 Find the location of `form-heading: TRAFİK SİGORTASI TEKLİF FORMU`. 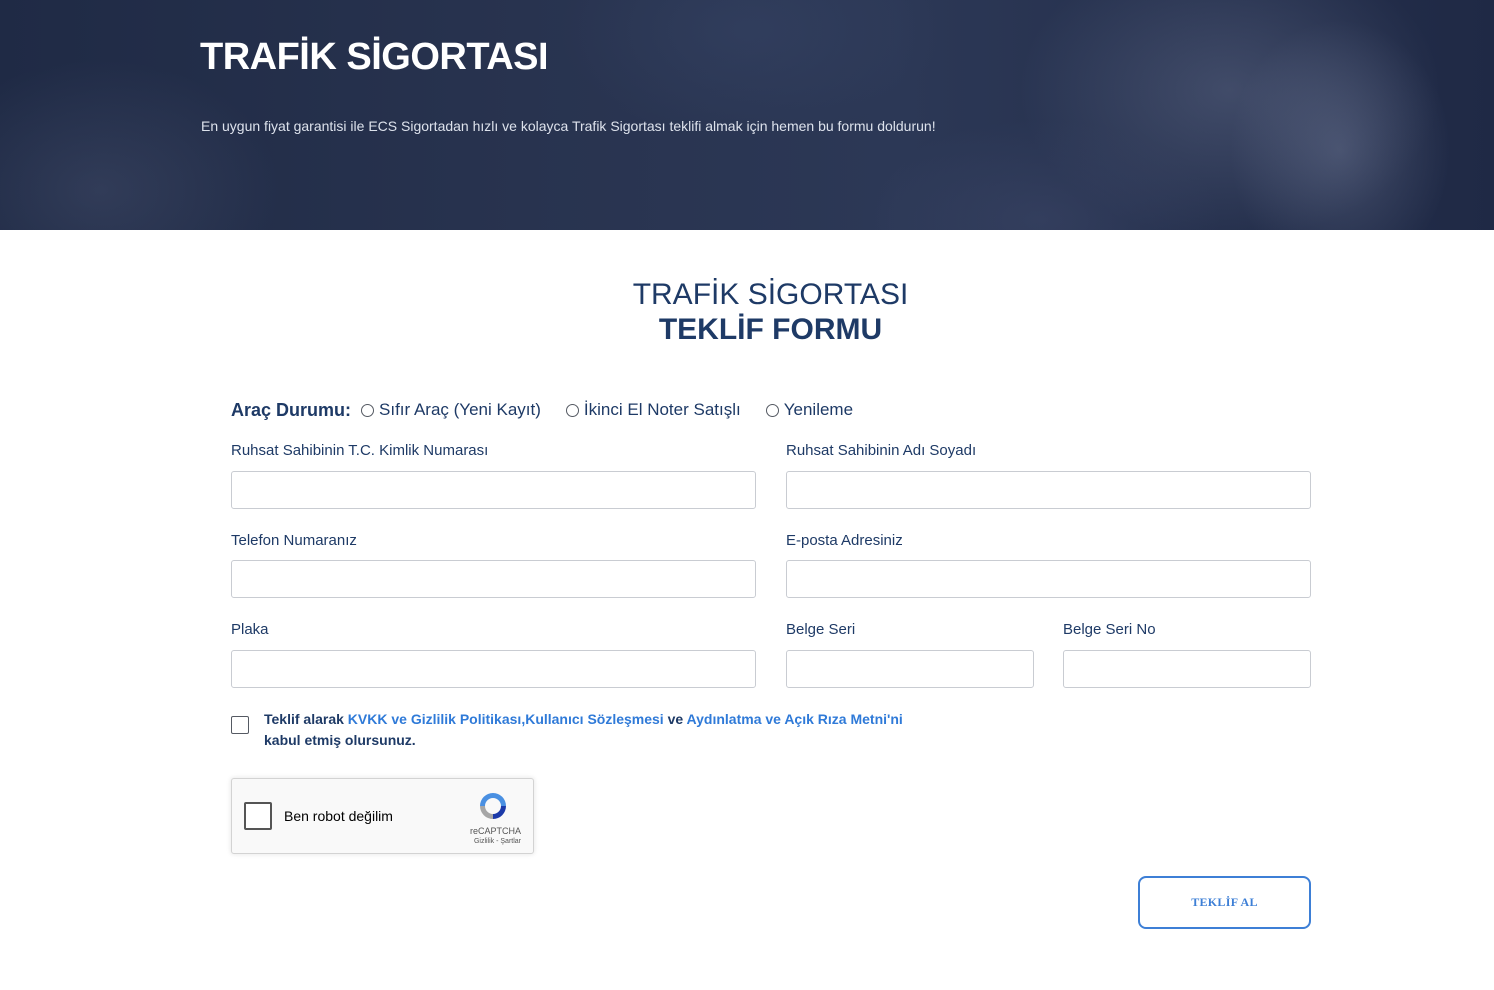

form-heading: TRAFİK SİGORTASI TEKLİF FORMU is located at coordinates (747, 313).